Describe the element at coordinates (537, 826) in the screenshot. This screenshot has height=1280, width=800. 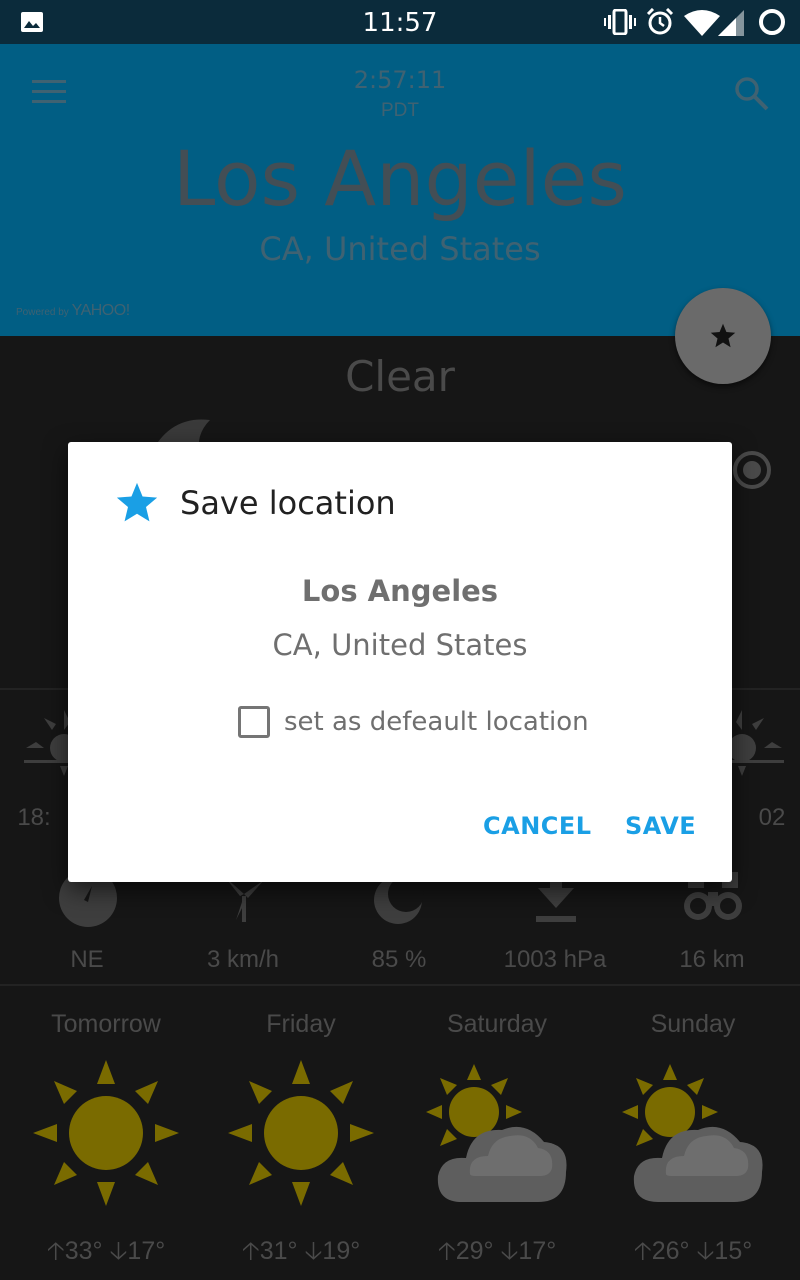
I see `cancel-button: CANCEL` at that location.